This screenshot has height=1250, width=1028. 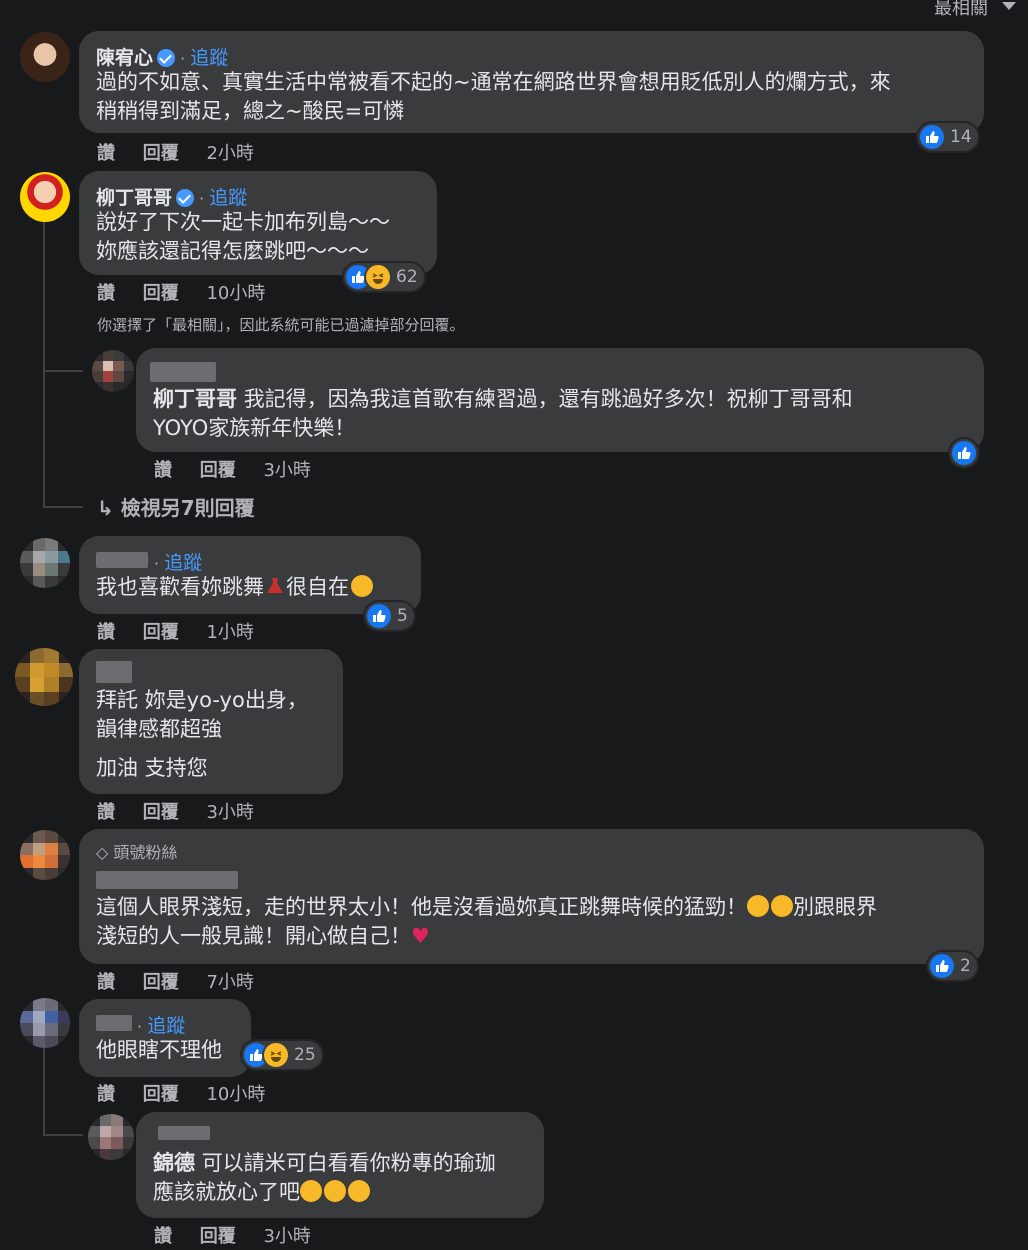 I want to click on timestamp: 7小時, so click(x=229, y=982).